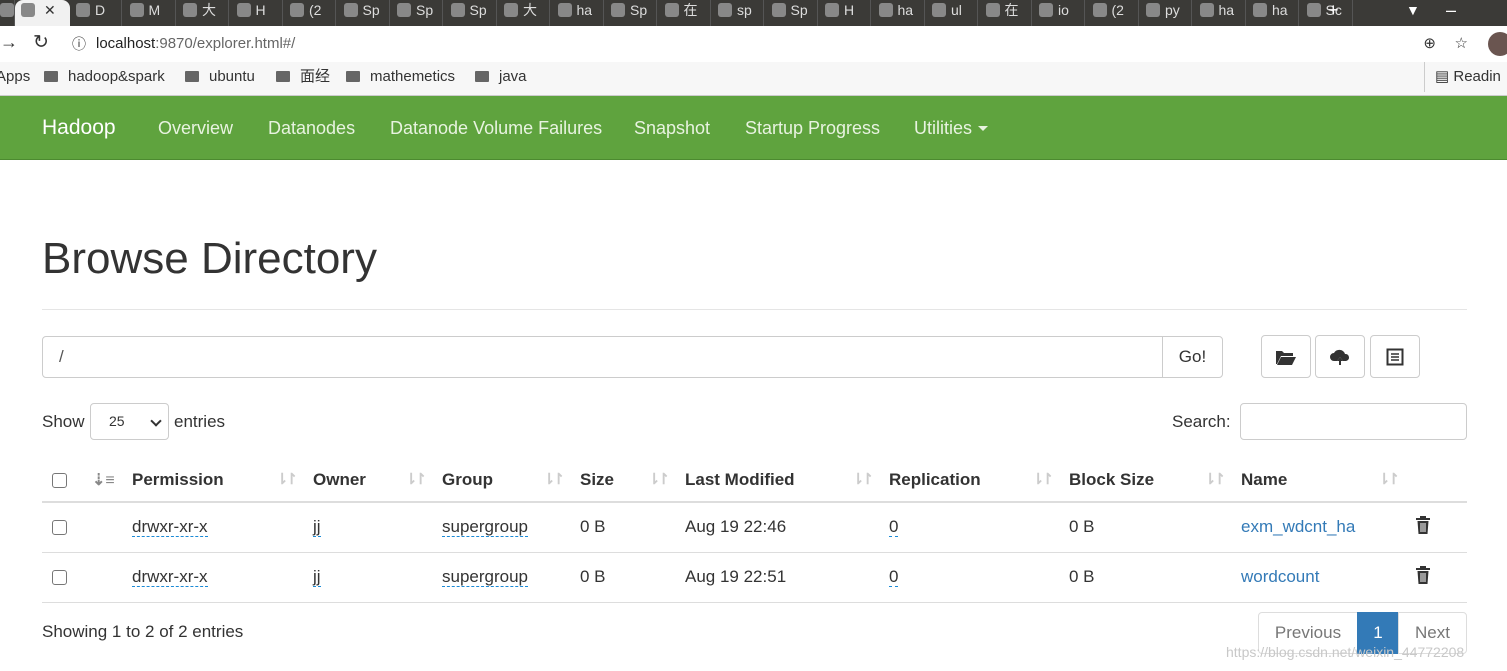 This screenshot has height=671, width=1507. I want to click on nav-datanodes: Datanodes, so click(311, 128).